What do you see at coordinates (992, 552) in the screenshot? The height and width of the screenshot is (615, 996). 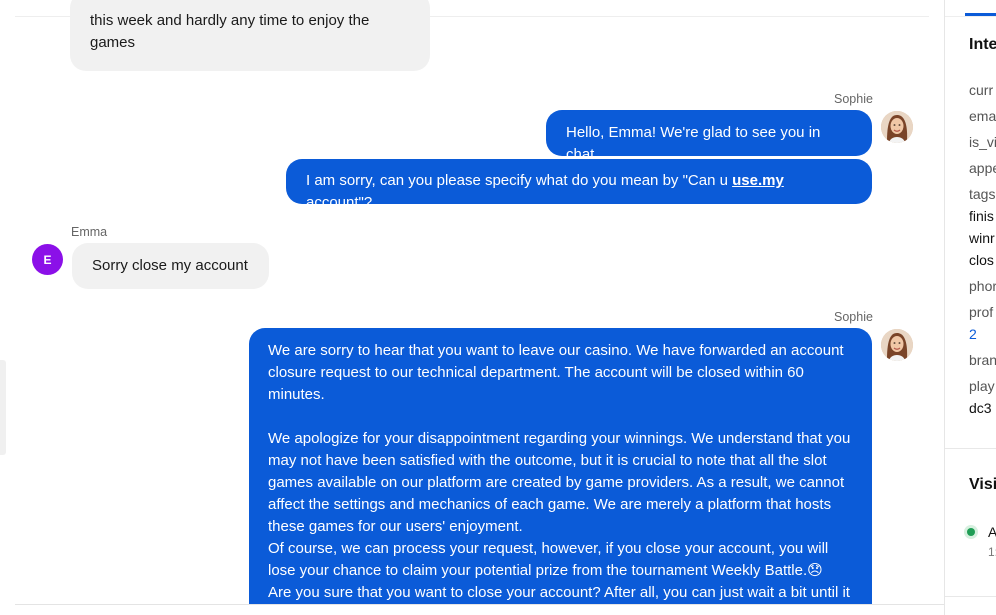 I see `visitor-detail: 1:` at bounding box center [992, 552].